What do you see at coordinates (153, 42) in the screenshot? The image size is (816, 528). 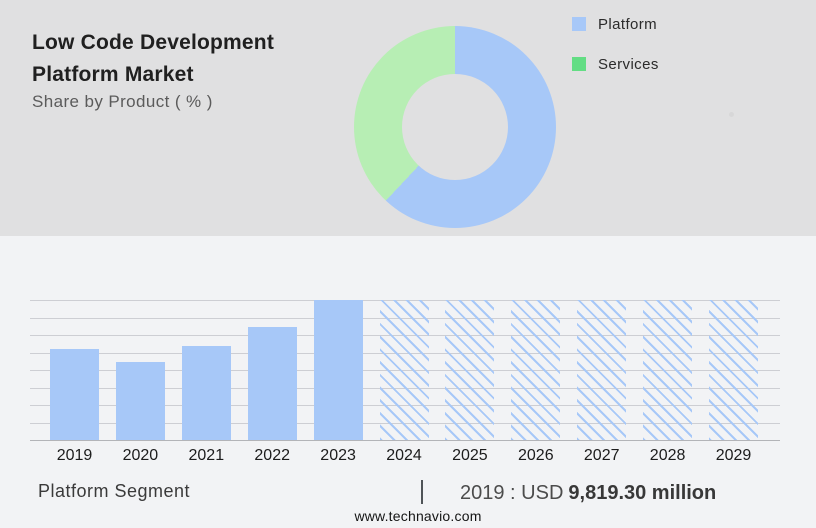 I see `page-title-line1: Low Code Development` at bounding box center [153, 42].